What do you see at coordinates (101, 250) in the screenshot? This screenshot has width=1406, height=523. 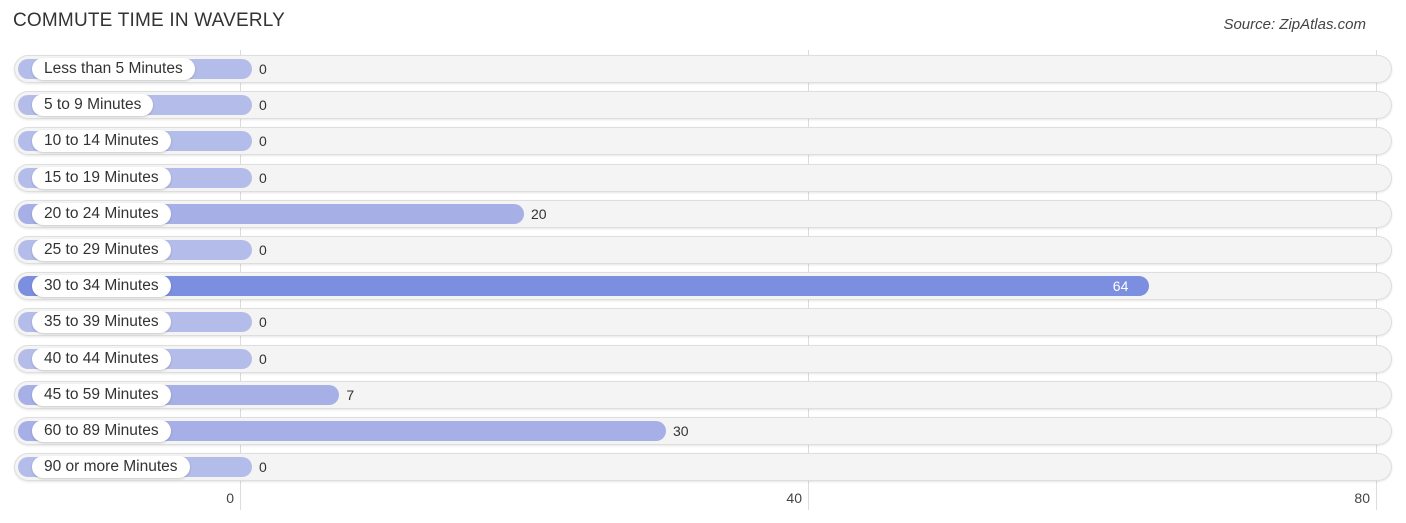 I see `category-label: 25 to 29 Minutes` at bounding box center [101, 250].